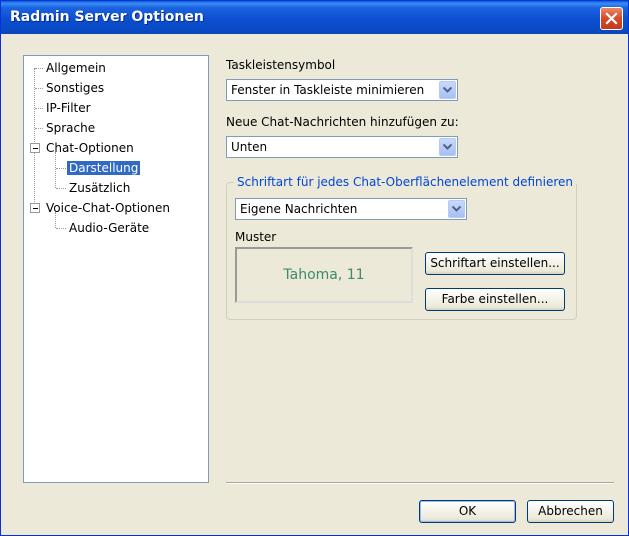 The width and height of the screenshot is (629, 536). I want to click on collapse-chat-options-icon, so click(35, 148).